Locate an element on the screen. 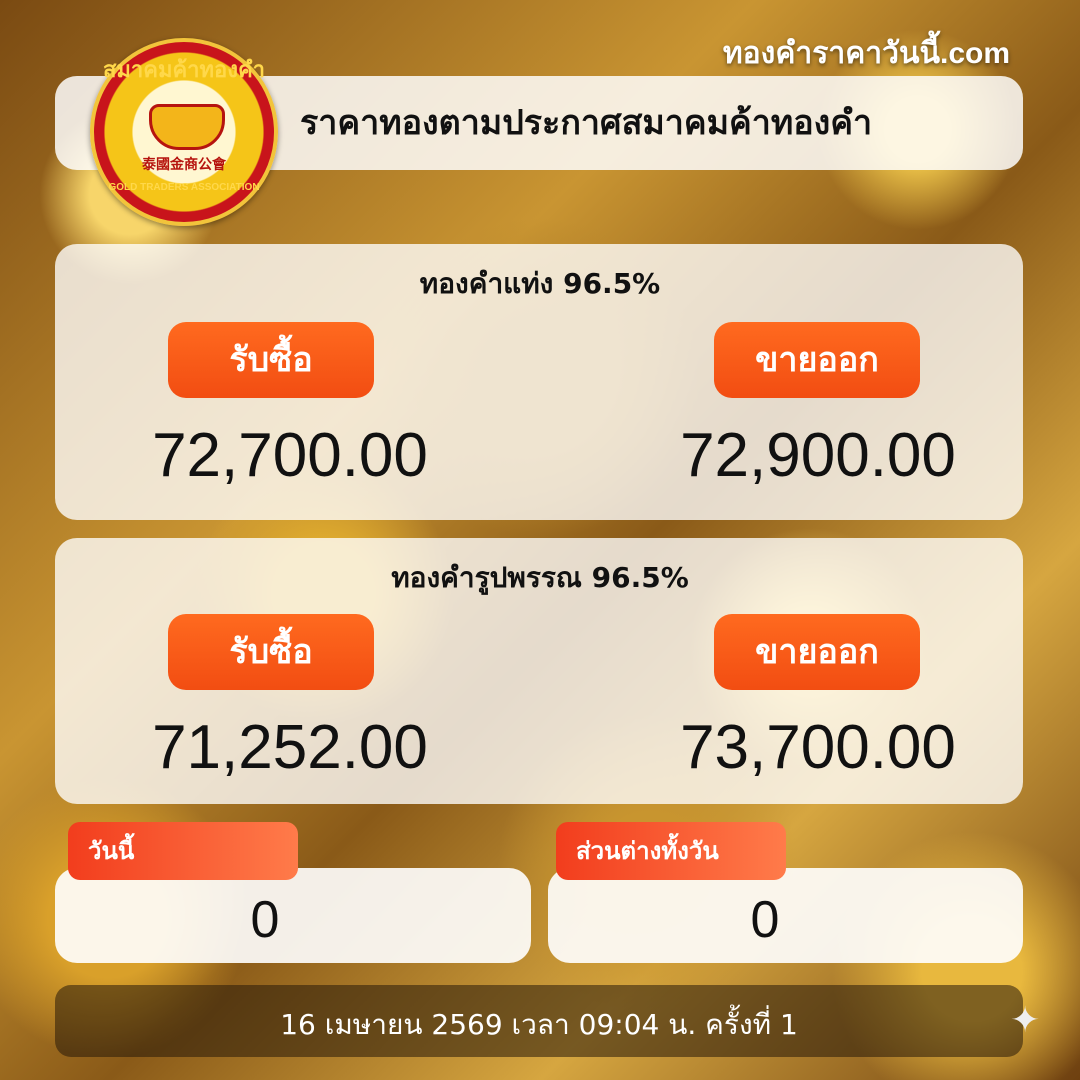 Image resolution: width=1080 pixels, height=1080 pixels. today-value: 0 is located at coordinates (265, 920).